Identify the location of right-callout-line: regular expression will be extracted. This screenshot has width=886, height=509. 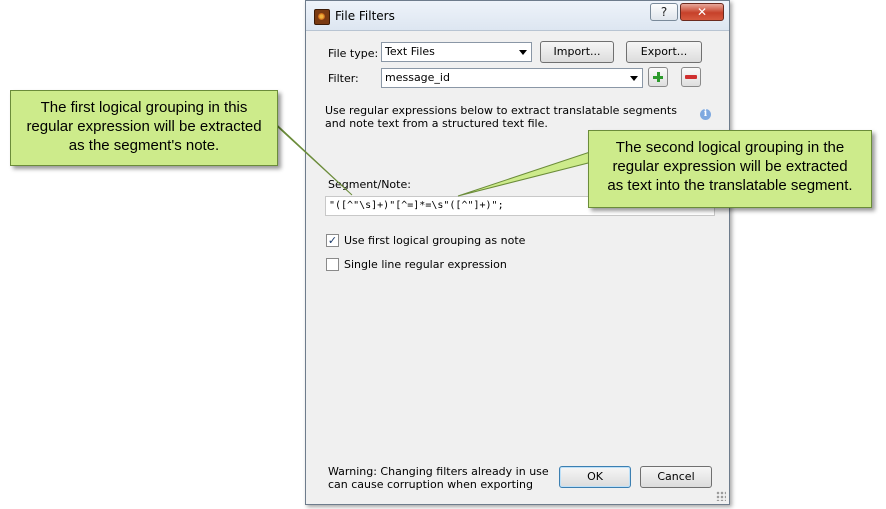
(730, 166).